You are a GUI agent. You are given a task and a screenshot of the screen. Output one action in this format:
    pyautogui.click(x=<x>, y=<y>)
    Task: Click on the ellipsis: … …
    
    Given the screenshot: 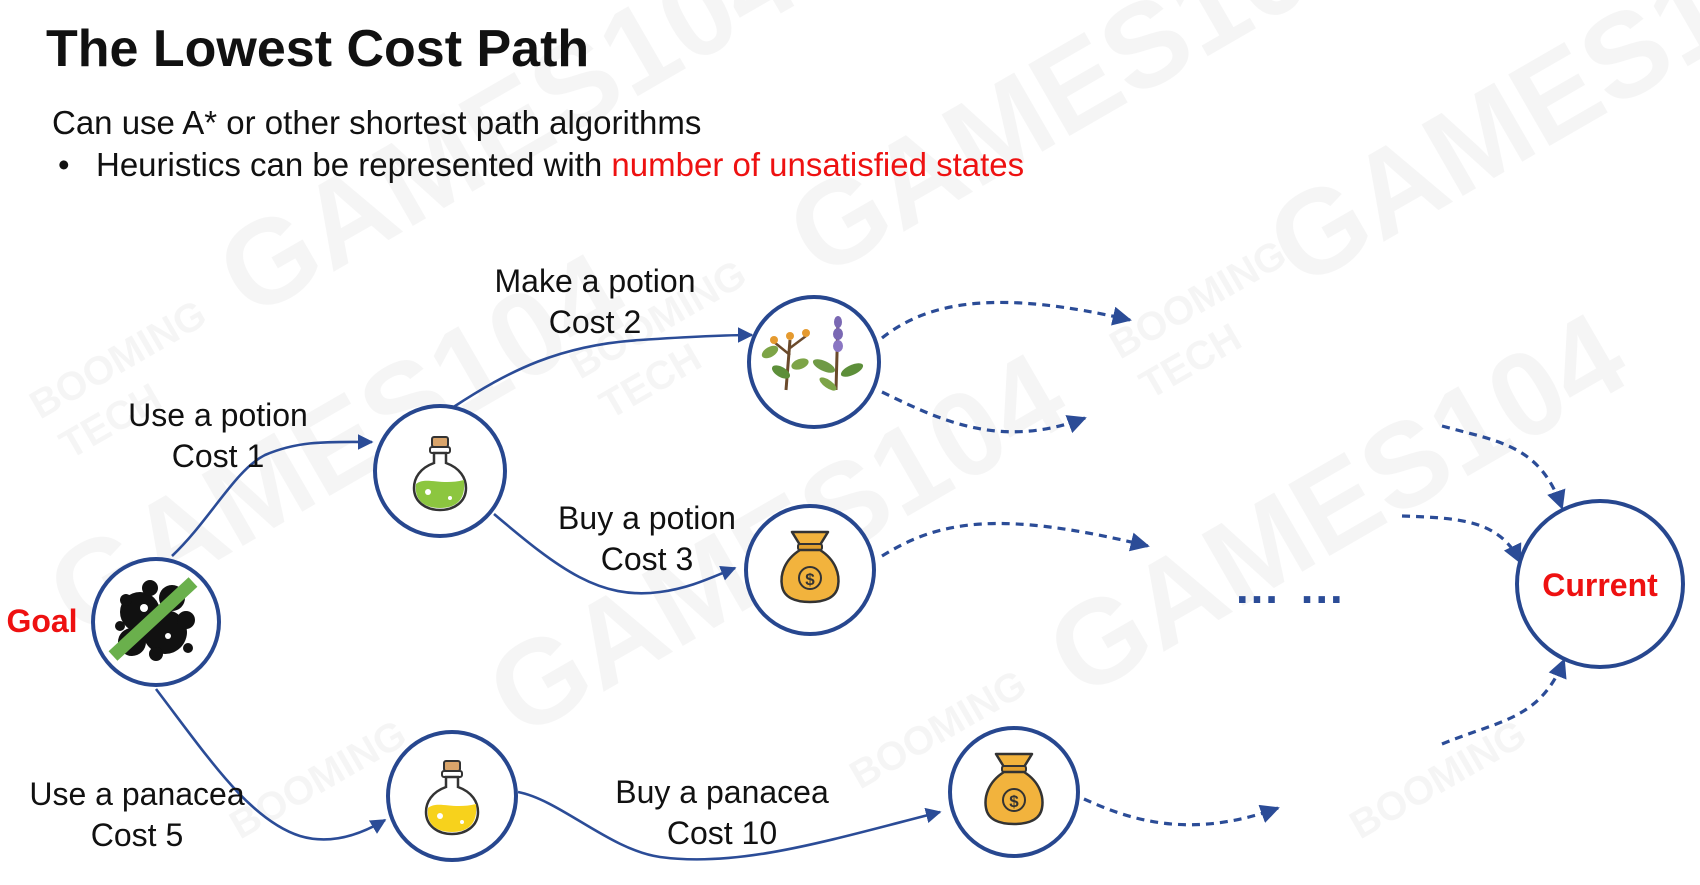 What is the action you would take?
    pyautogui.click(x=1291, y=587)
    